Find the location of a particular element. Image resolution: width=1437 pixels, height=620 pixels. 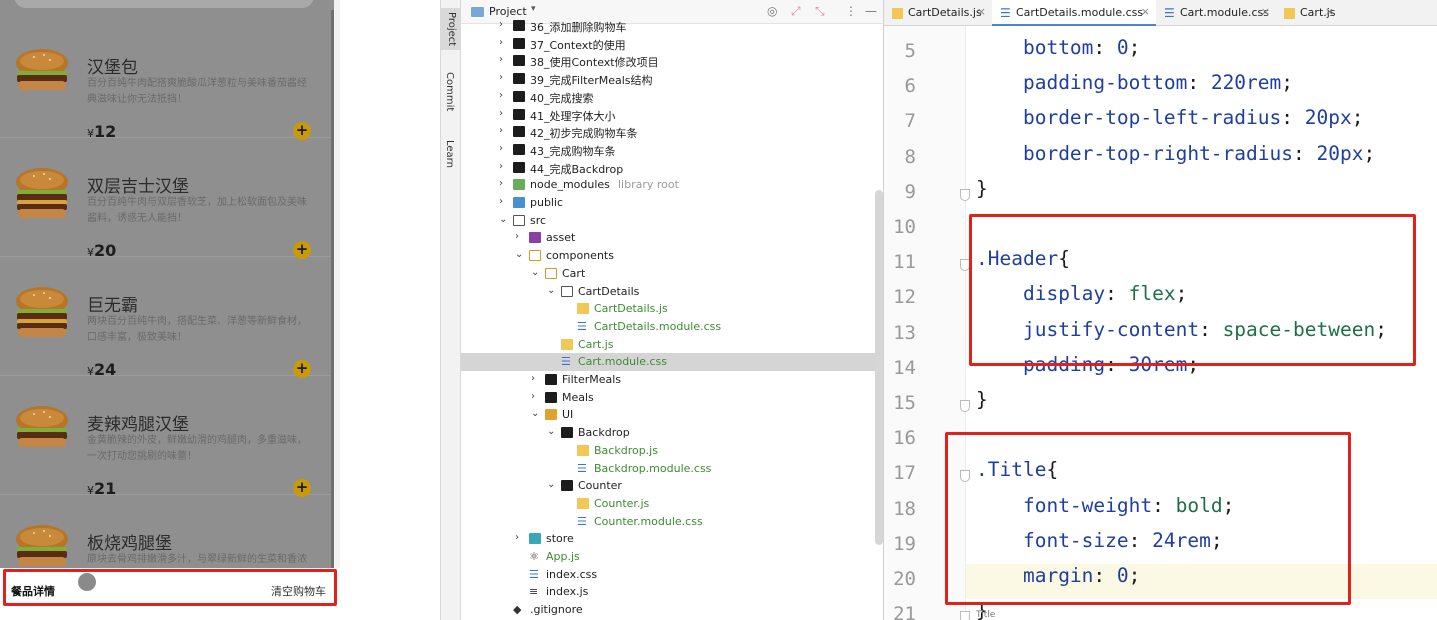

meal-list-scrollbar is located at coordinates (332, 290).